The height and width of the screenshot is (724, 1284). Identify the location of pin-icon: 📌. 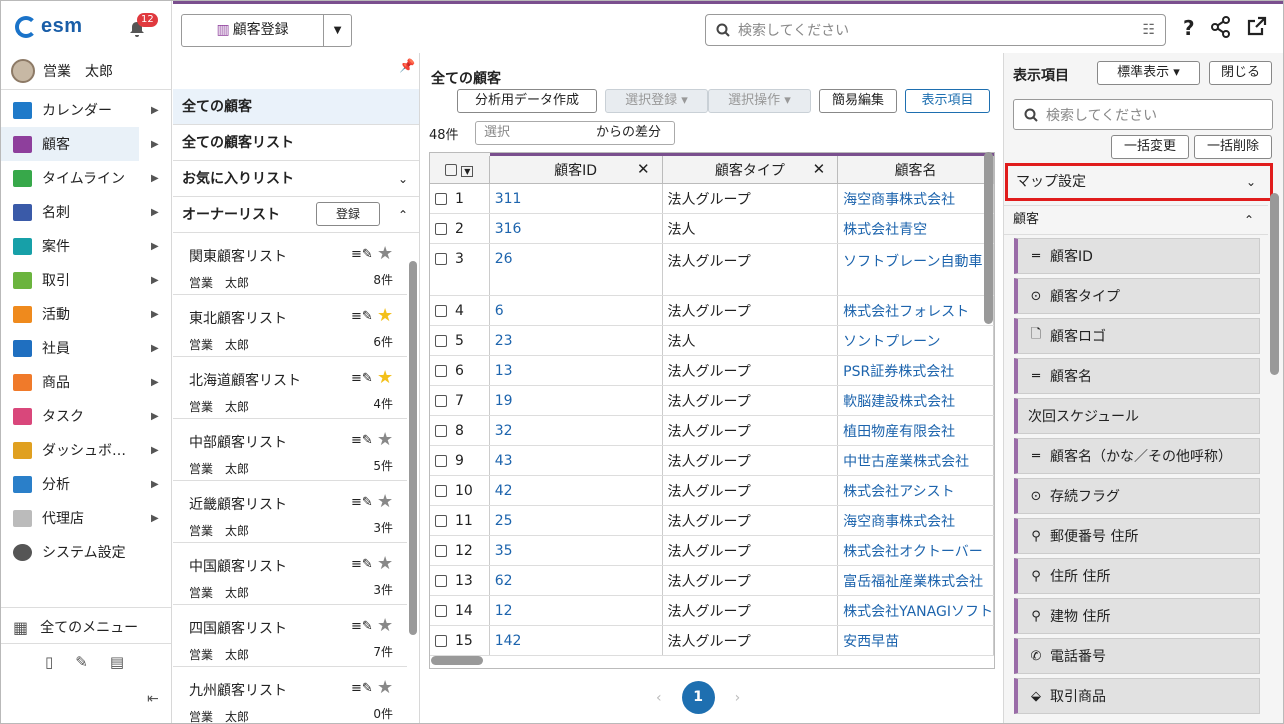
(407, 66).